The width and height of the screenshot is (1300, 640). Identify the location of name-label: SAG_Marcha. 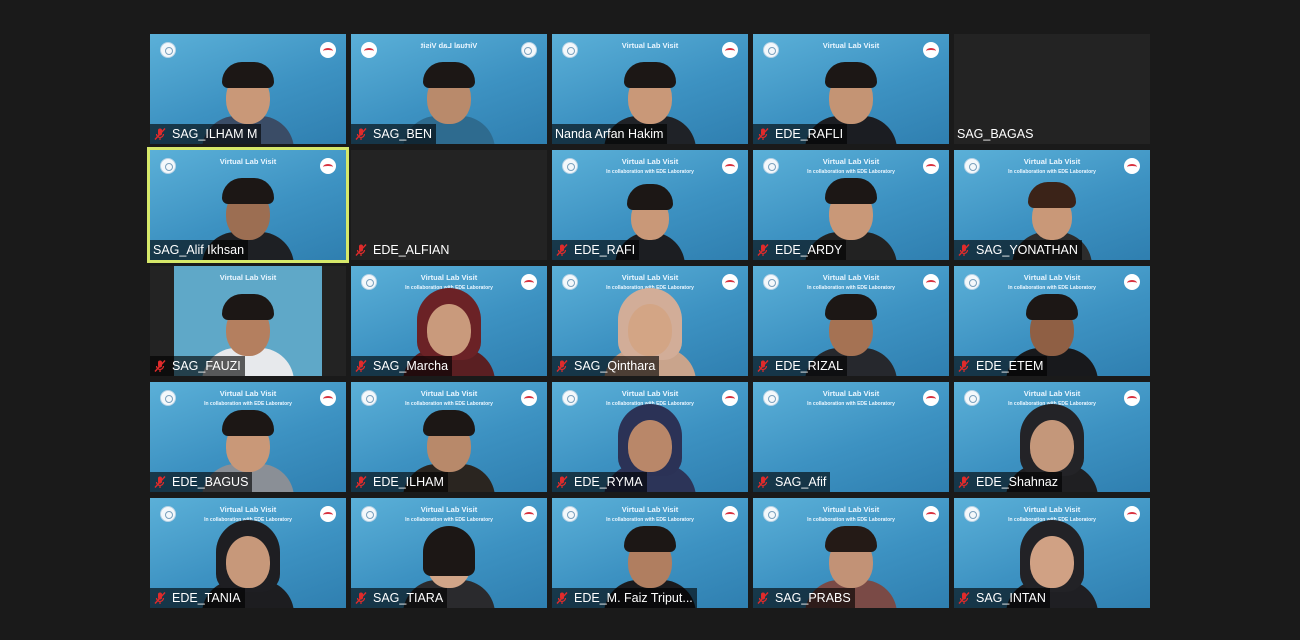
(402, 366).